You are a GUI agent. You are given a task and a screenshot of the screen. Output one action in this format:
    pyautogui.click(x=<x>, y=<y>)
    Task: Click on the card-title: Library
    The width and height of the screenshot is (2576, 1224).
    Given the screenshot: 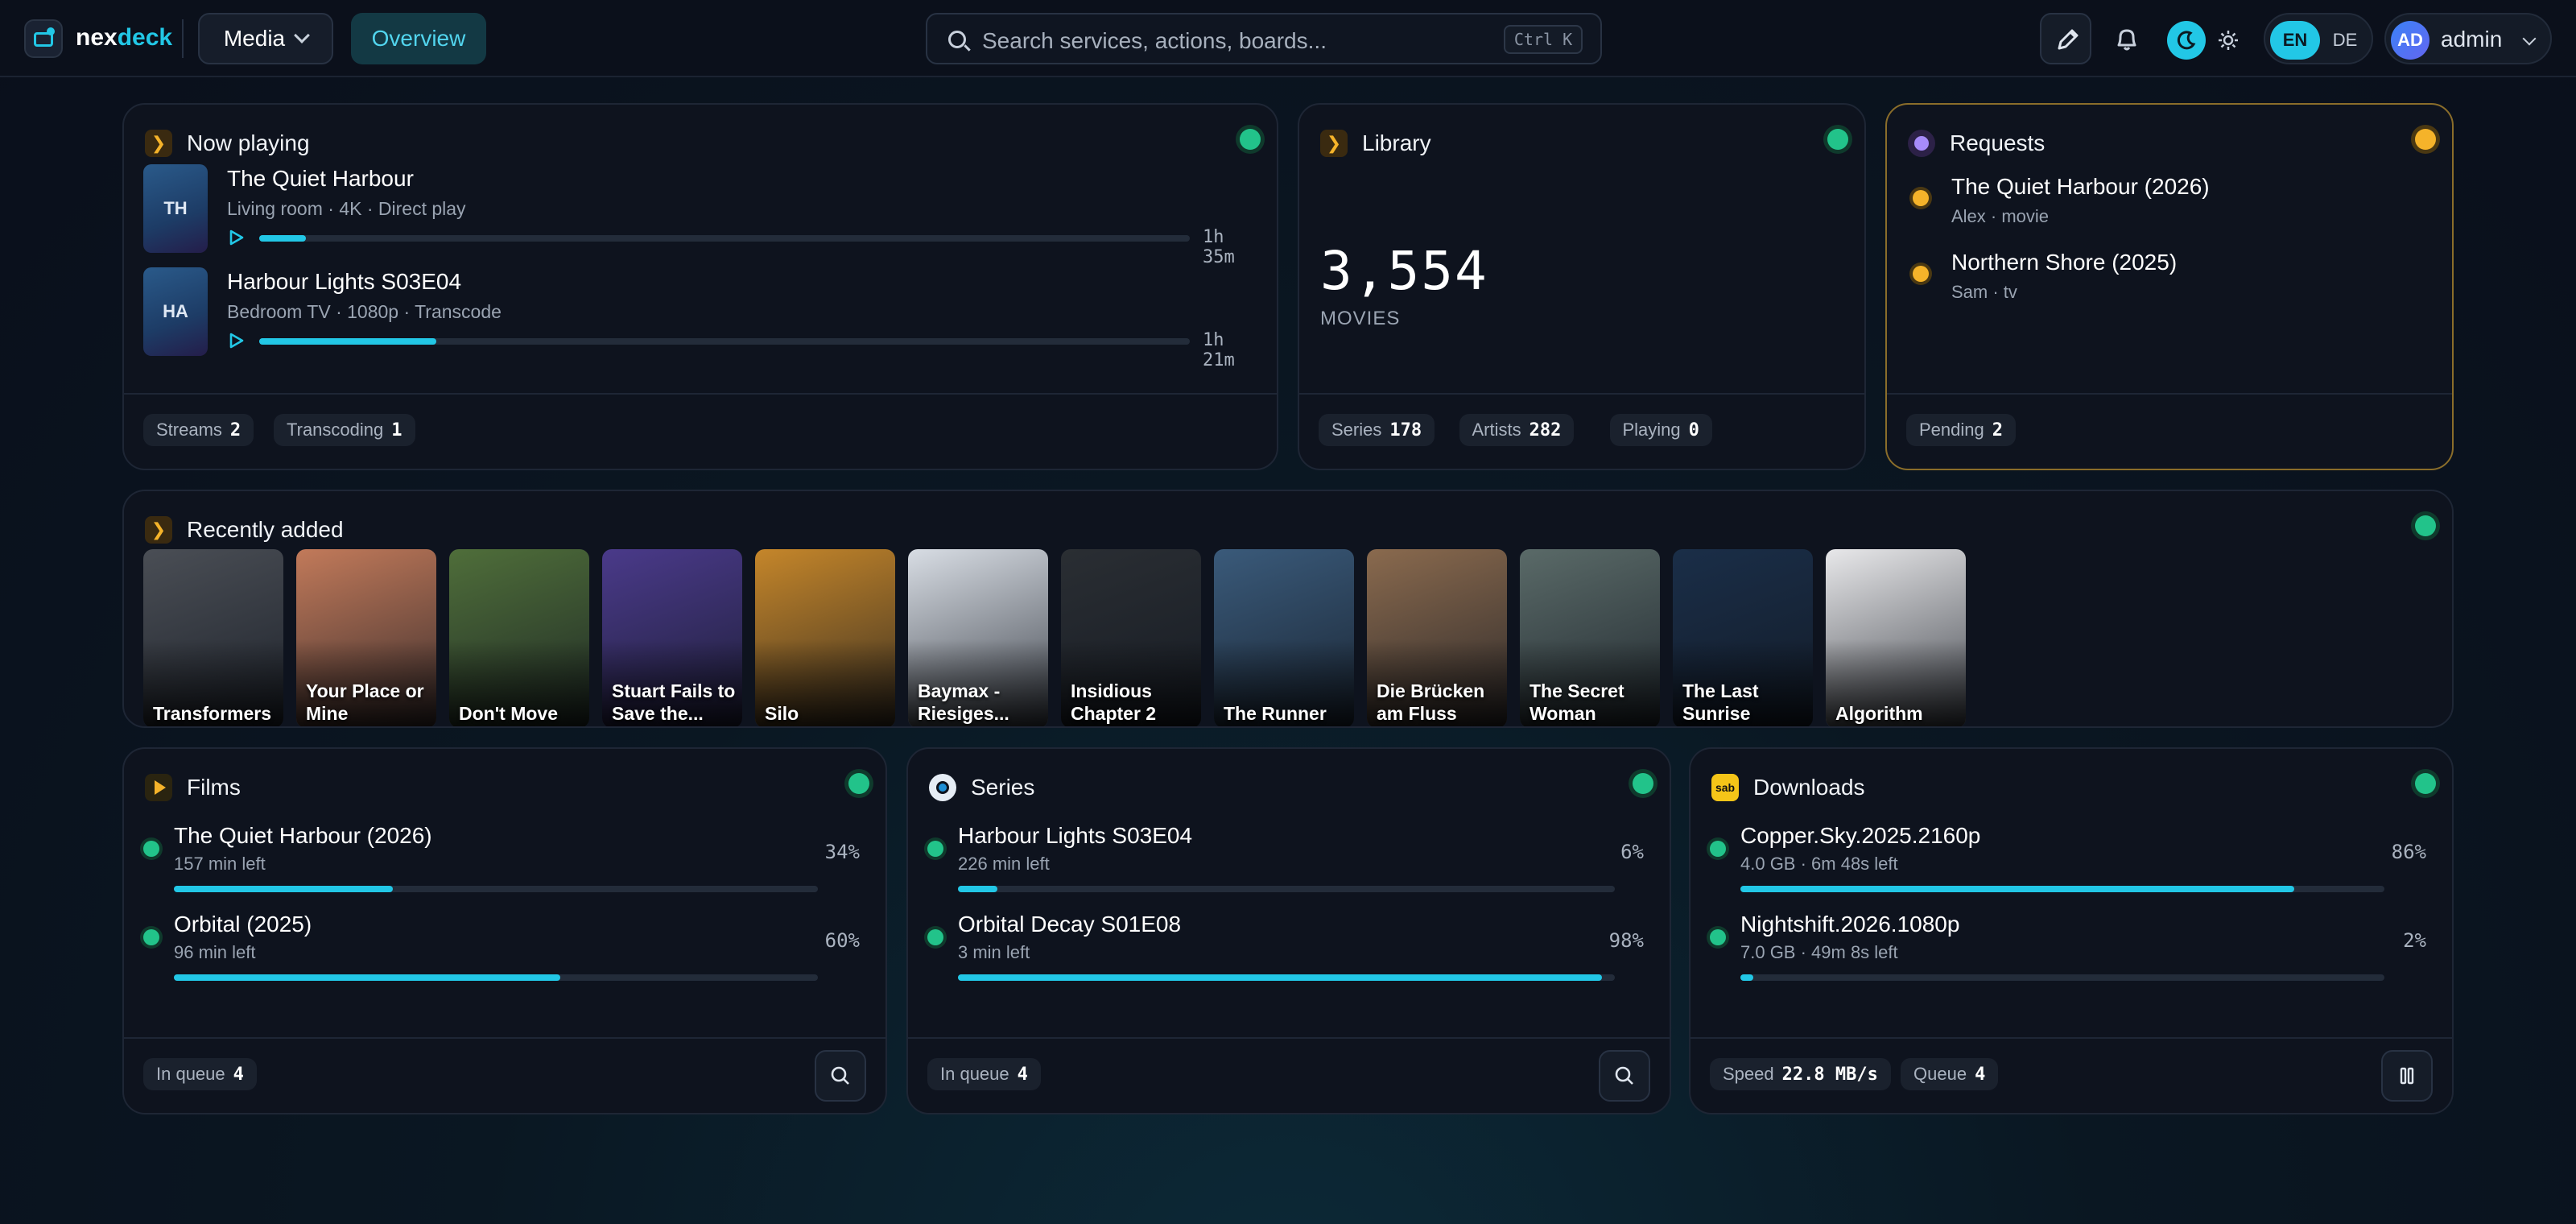 What is the action you would take?
    pyautogui.click(x=1396, y=142)
    